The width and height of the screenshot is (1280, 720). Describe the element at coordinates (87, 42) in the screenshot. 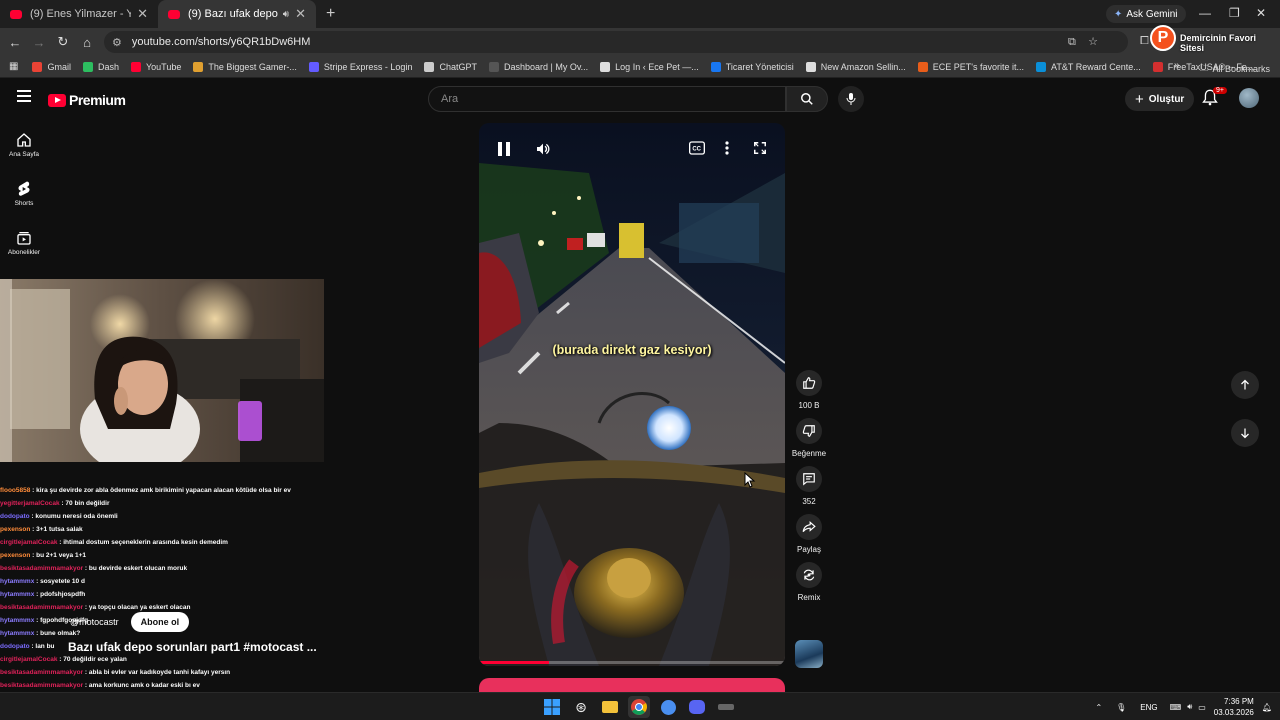

I see `home-icon: ⌂` at that location.